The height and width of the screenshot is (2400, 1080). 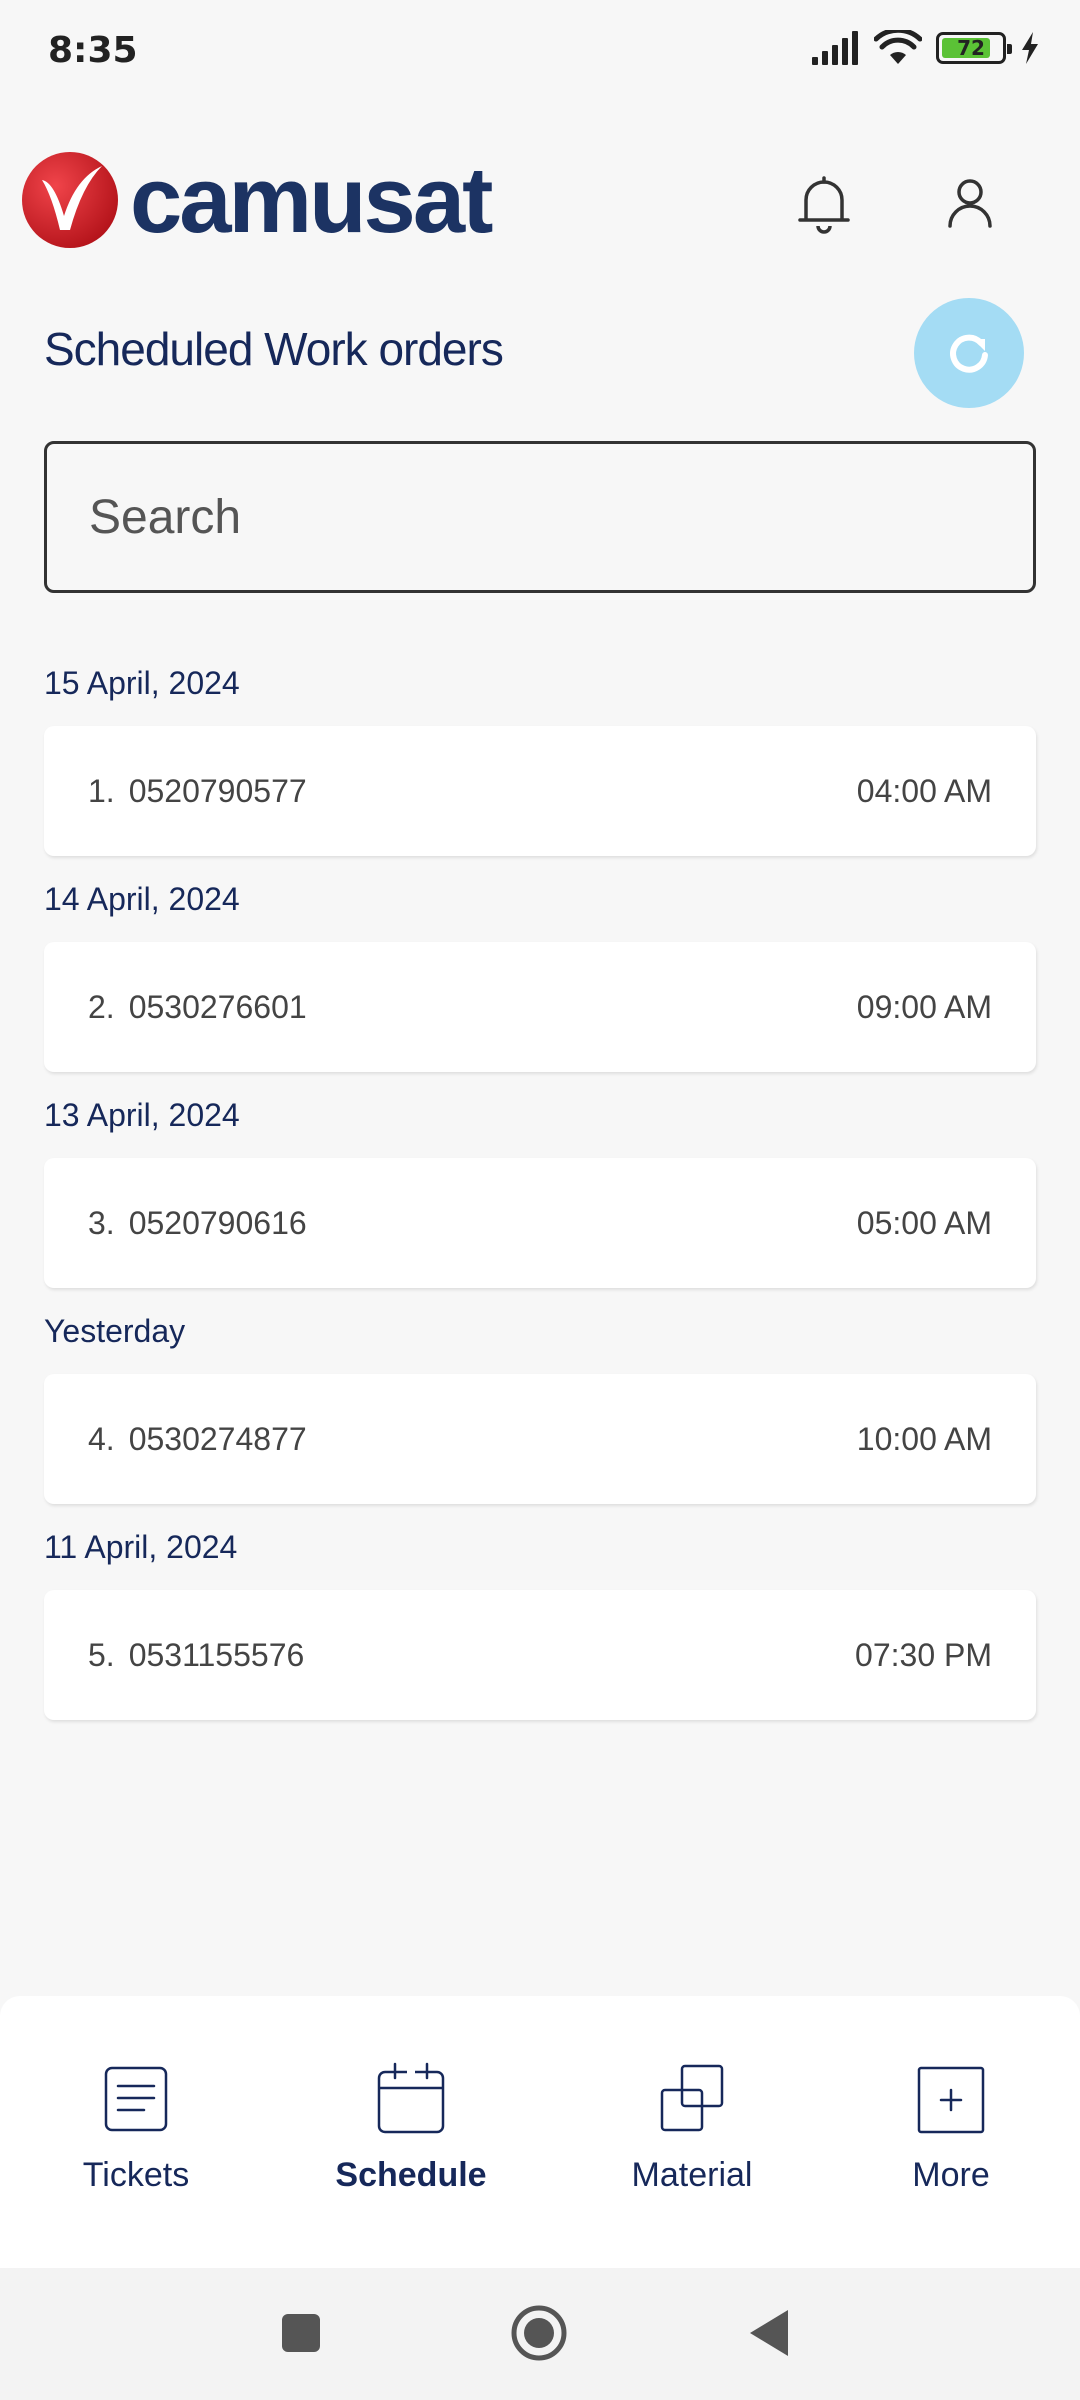 I want to click on work-order-group: 13 April, 2024 3. 0520790616 05:00 AM, so click(x=540, y=1180).